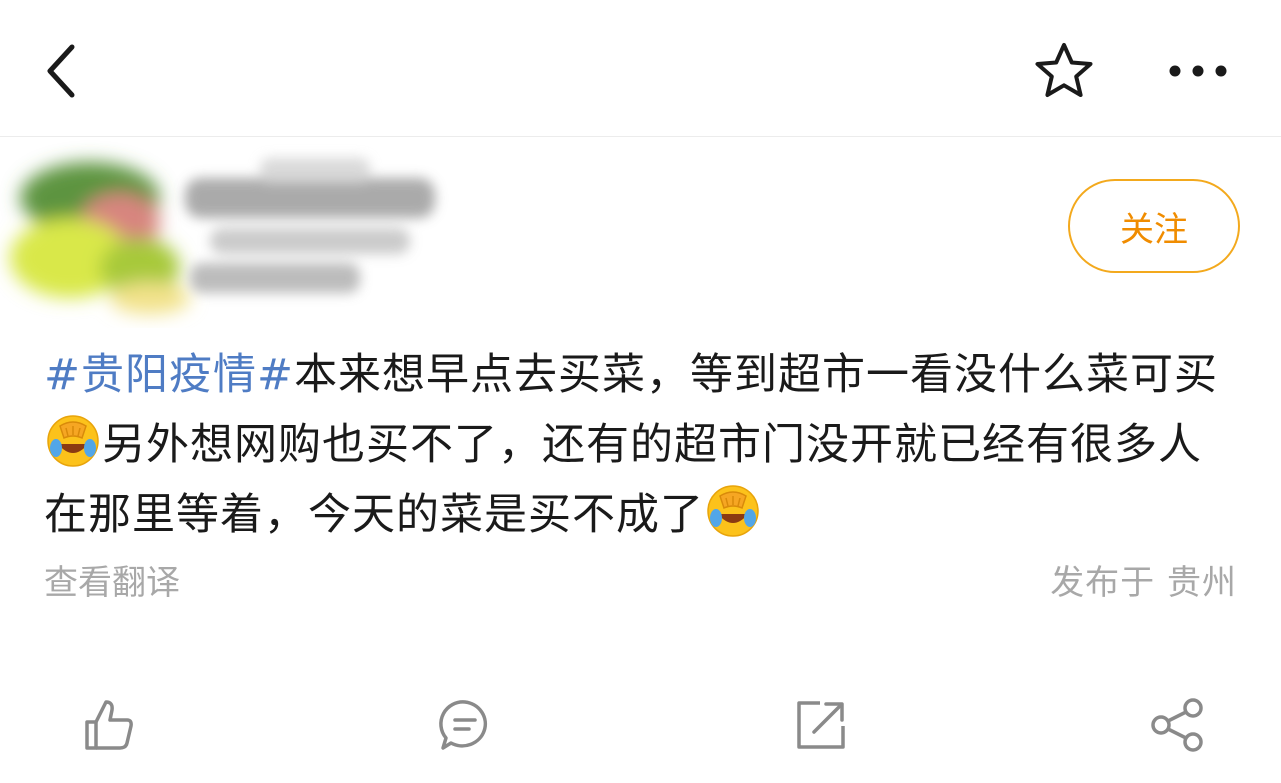 This screenshot has height=783, width=1281. I want to click on post-text-segment-1: 本来想早点去买菜，等到超市一看没什么菜可买, so click(756, 375).